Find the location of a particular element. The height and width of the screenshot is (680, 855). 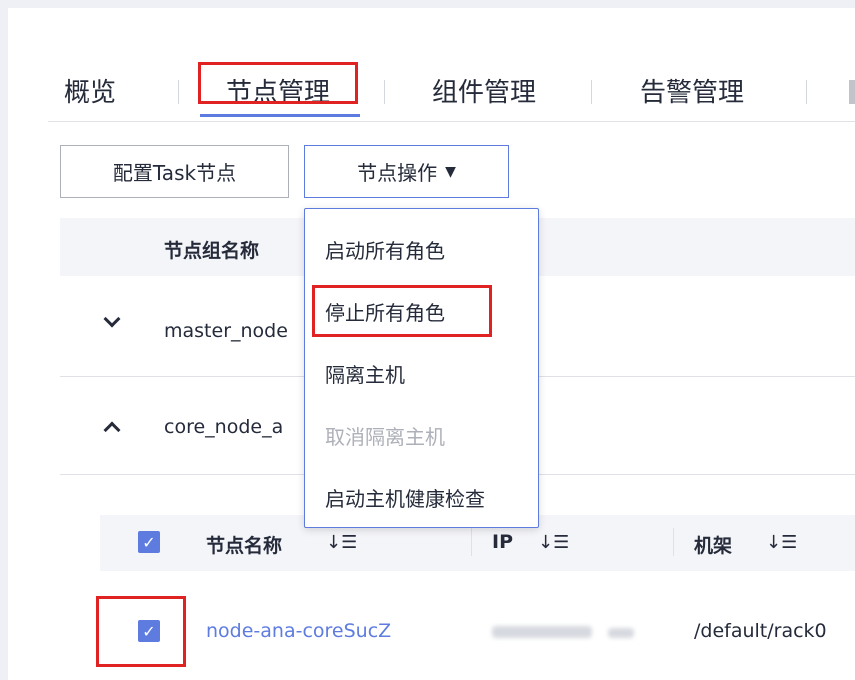

menu-item-start-health-check: 启动主机健康检查 is located at coordinates (405, 497).